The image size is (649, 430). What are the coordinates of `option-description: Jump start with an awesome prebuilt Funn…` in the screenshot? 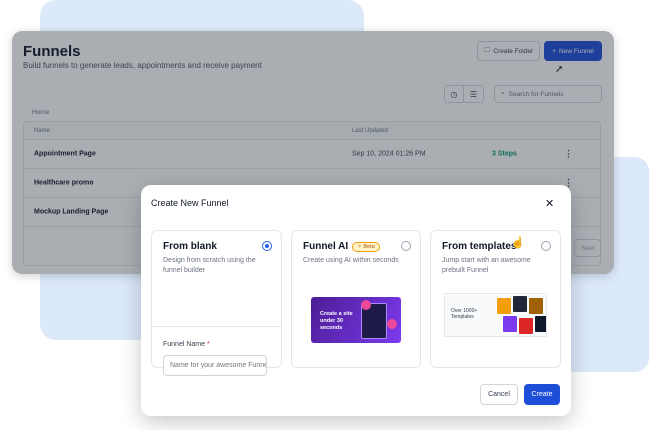 It's located at (486, 265).